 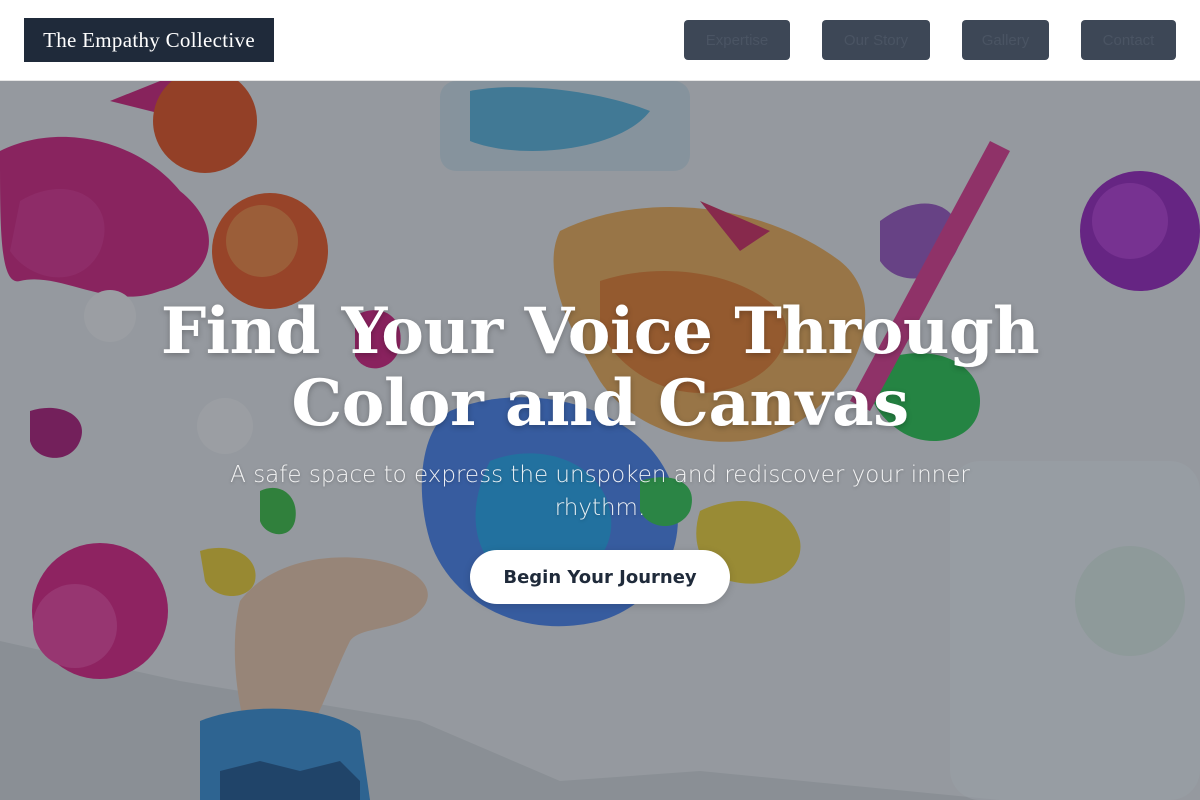 I want to click on nav-contact-button: Contact, so click(x=1128, y=40).